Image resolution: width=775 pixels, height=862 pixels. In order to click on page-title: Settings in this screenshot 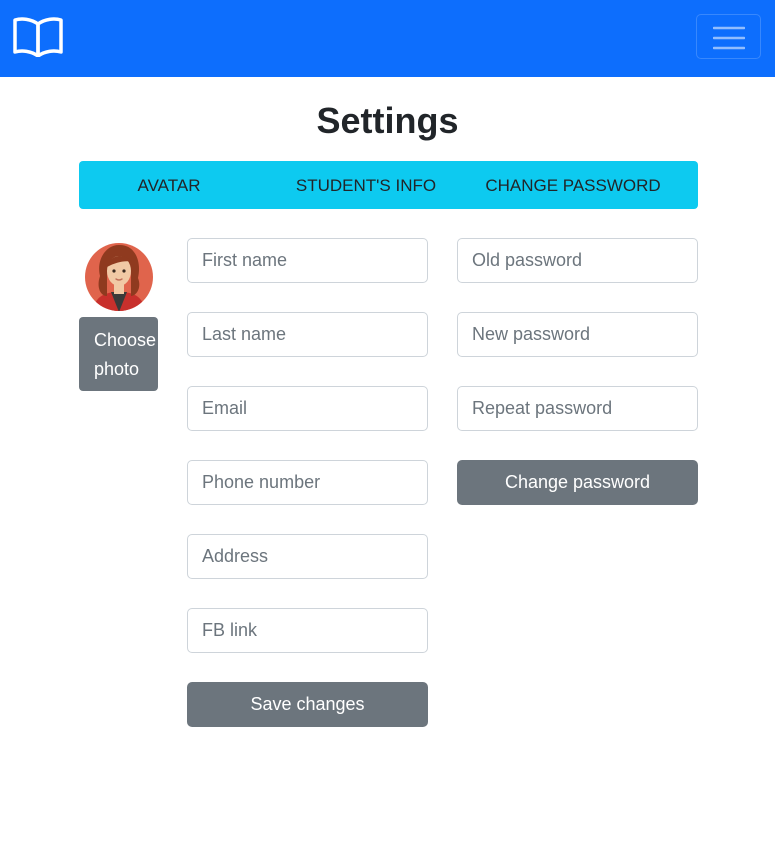, I will do `click(387, 120)`.